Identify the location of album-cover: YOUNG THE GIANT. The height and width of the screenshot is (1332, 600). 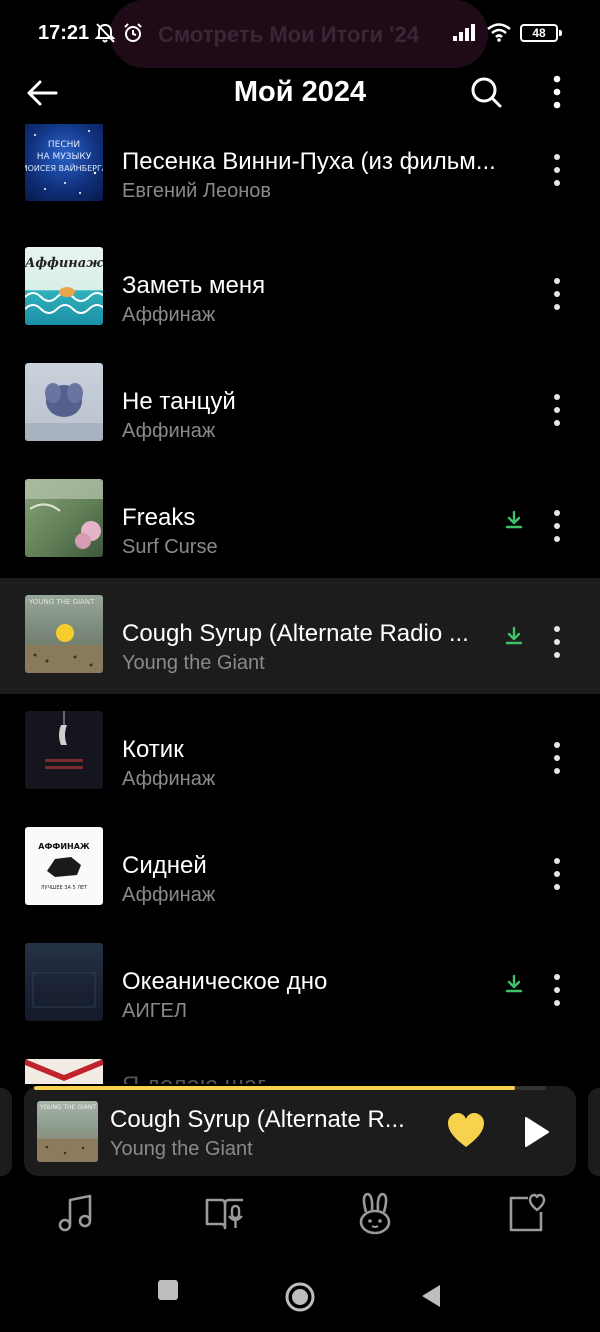
(64, 634).